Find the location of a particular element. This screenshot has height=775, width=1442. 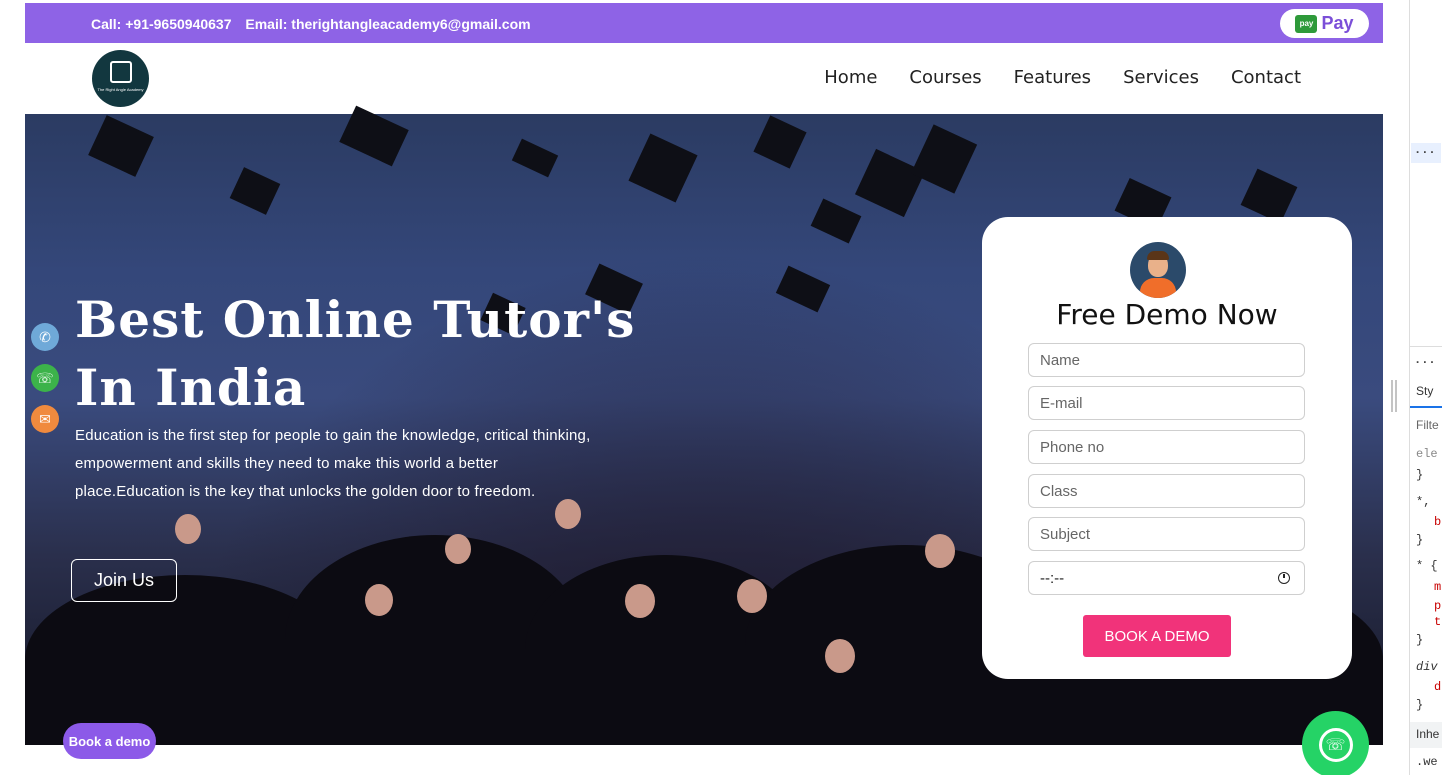

avatar-hair is located at coordinates (1158, 255).